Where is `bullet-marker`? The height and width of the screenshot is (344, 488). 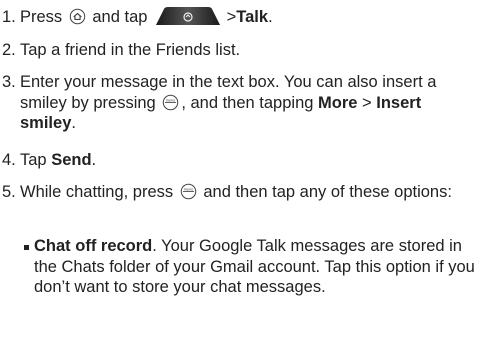 bullet-marker is located at coordinates (26, 247).